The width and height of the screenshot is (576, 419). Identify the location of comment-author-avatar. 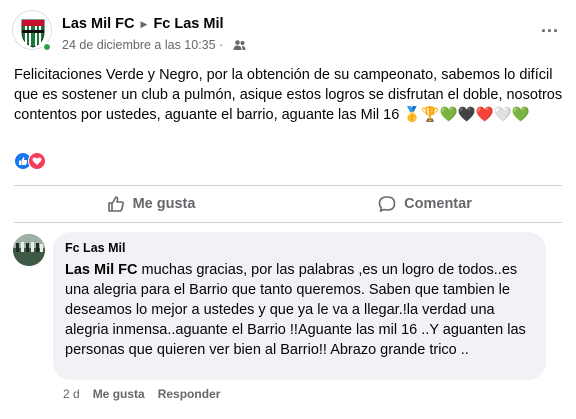
(29, 250).